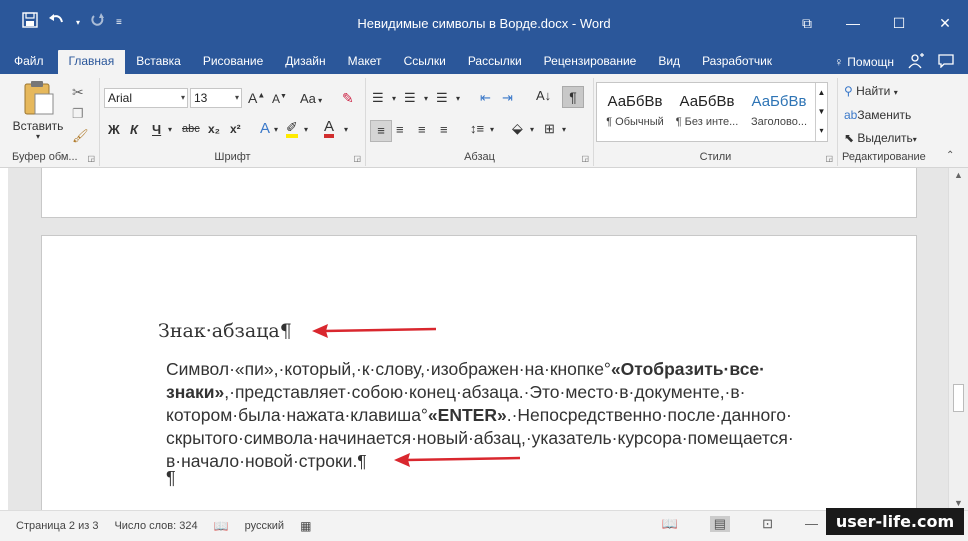 The image size is (968, 541). Describe the element at coordinates (444, 129) in the screenshot. I see `justify-icon: ≡` at that location.